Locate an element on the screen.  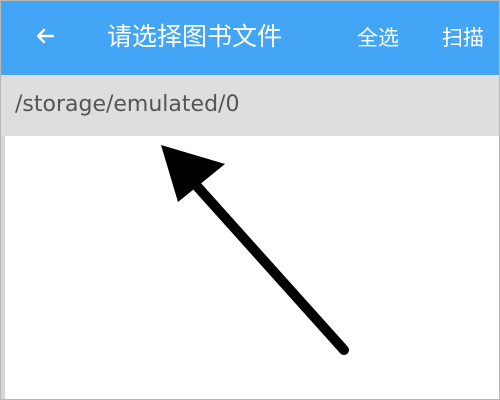
back-button is located at coordinates (45, 36).